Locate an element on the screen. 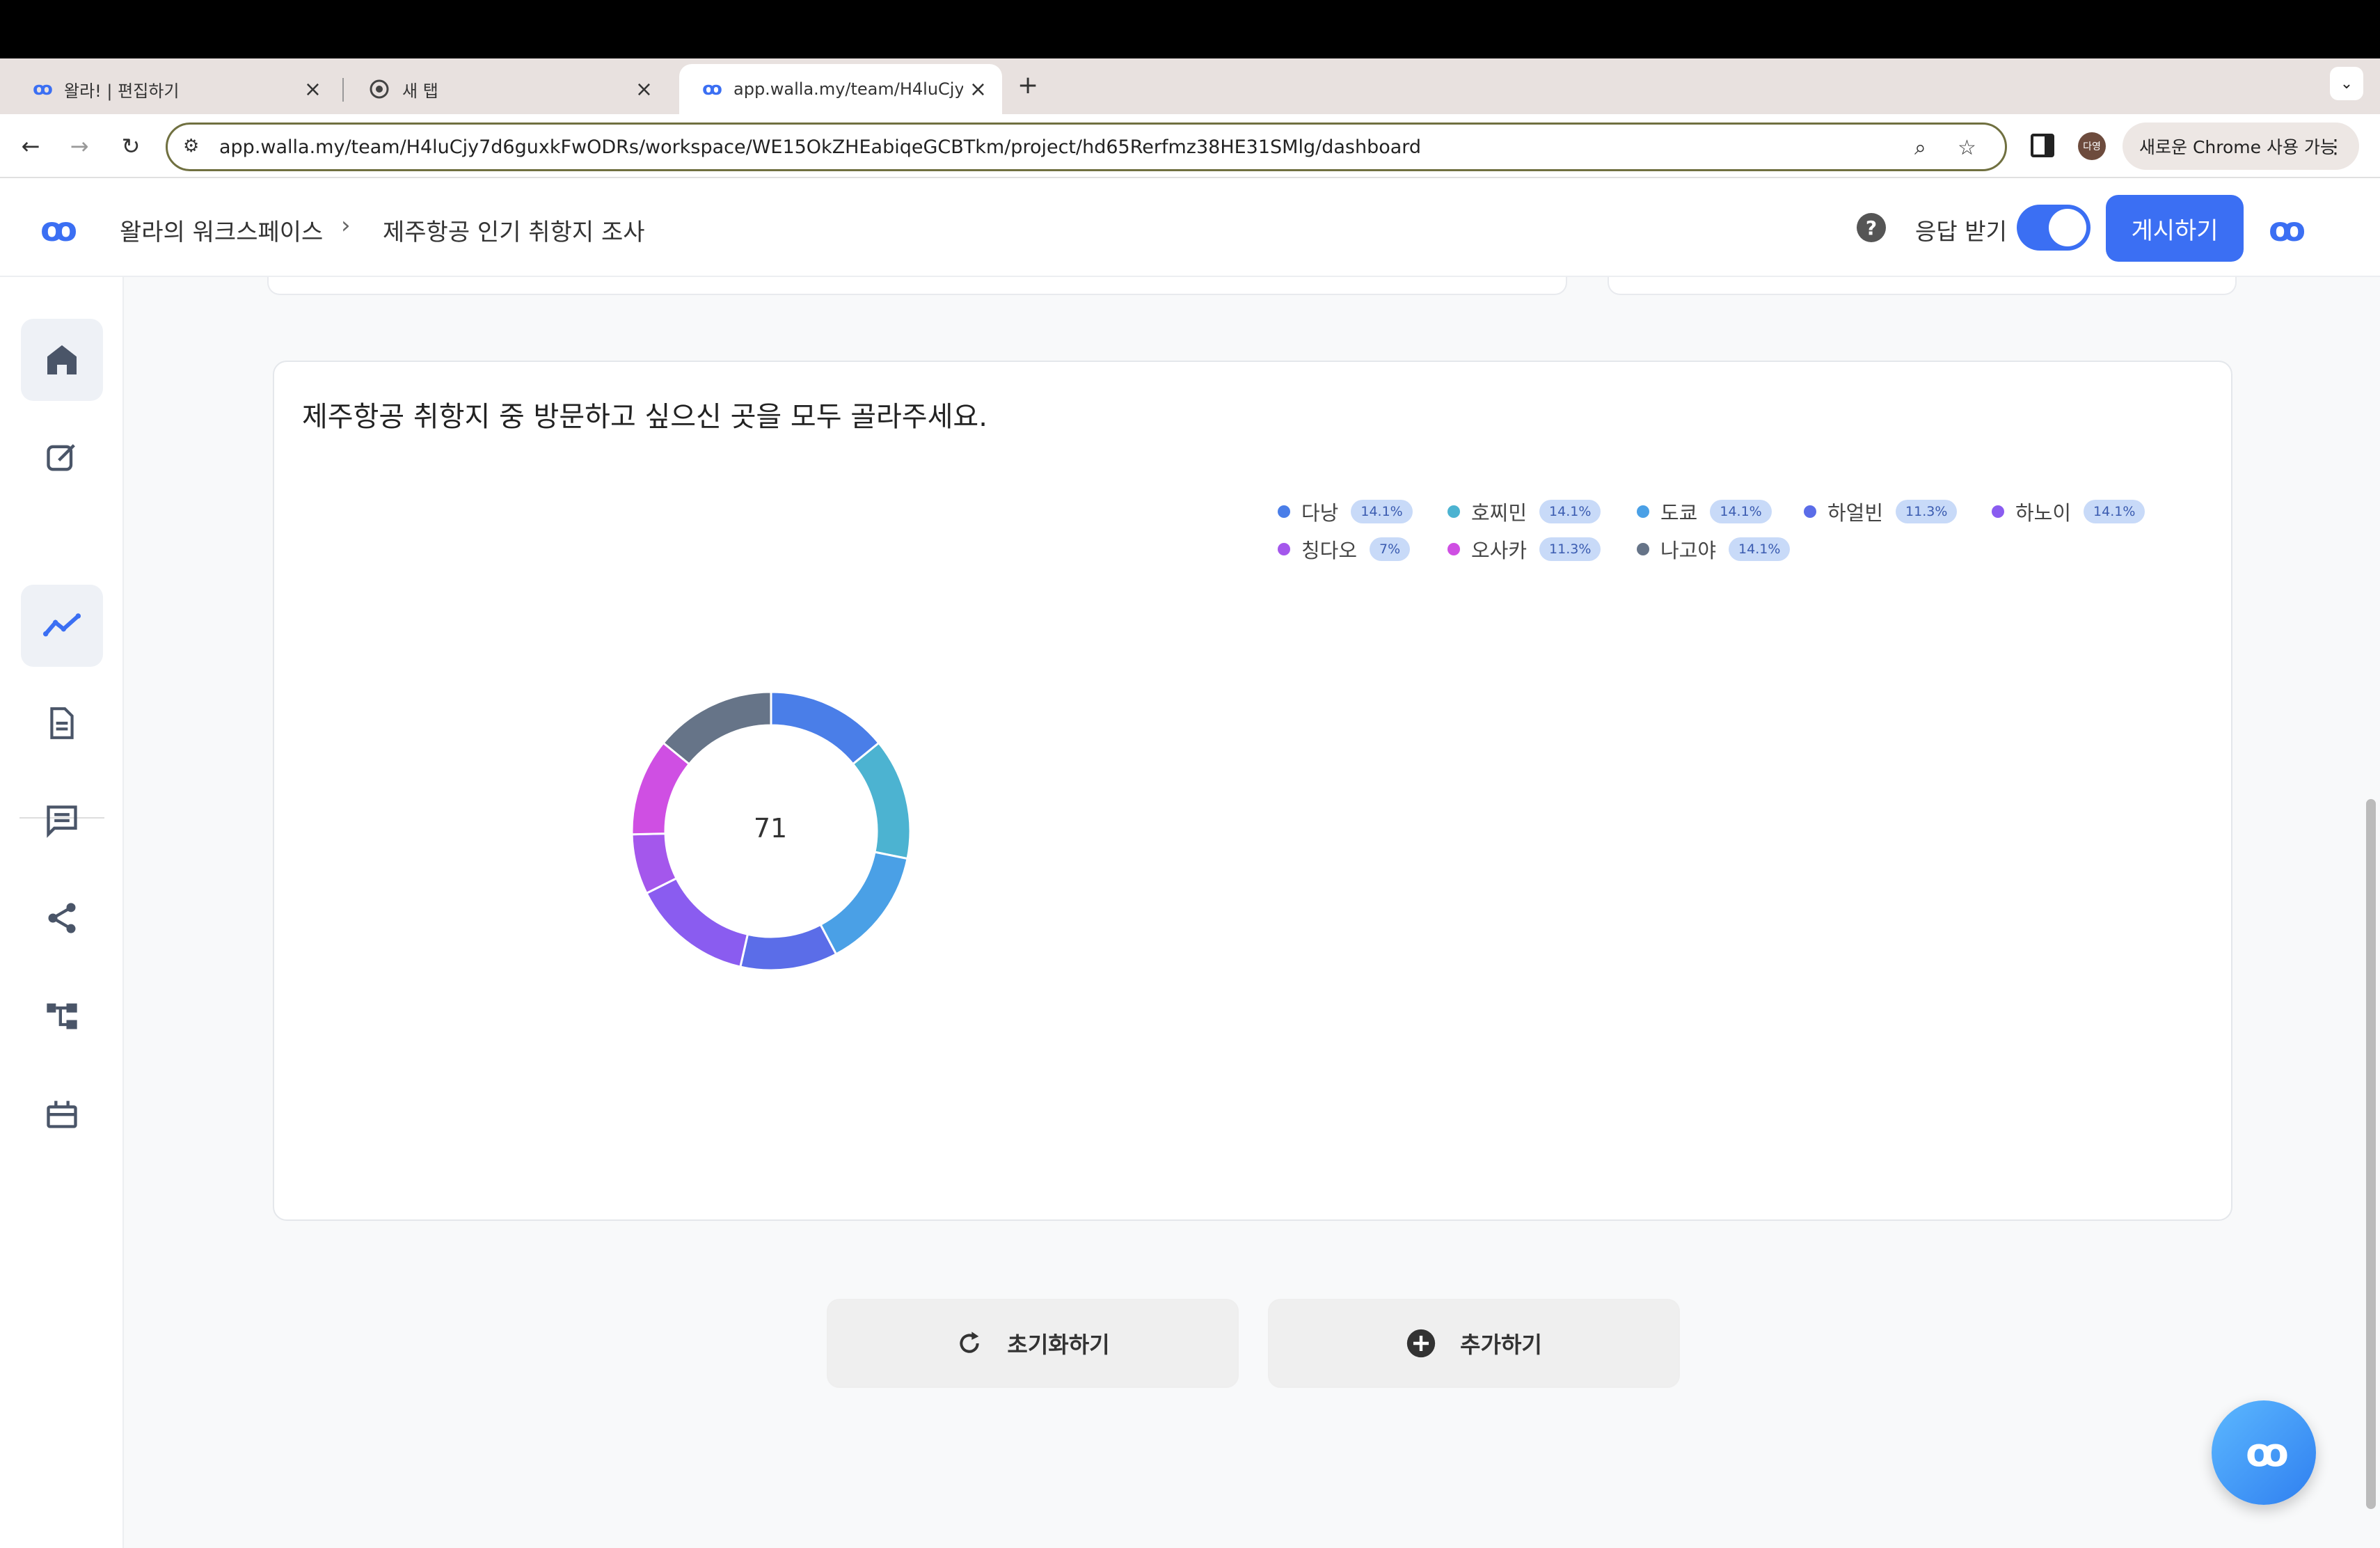  sidebar-item-dashboard is located at coordinates (62, 626).